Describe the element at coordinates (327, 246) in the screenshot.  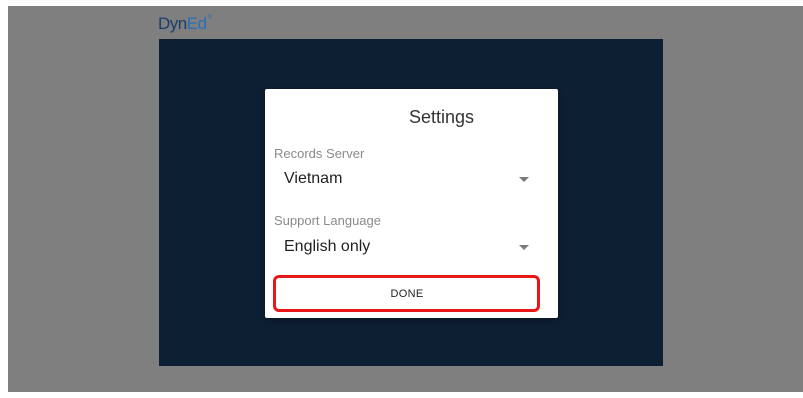
I see `support-language-value: English only` at that location.